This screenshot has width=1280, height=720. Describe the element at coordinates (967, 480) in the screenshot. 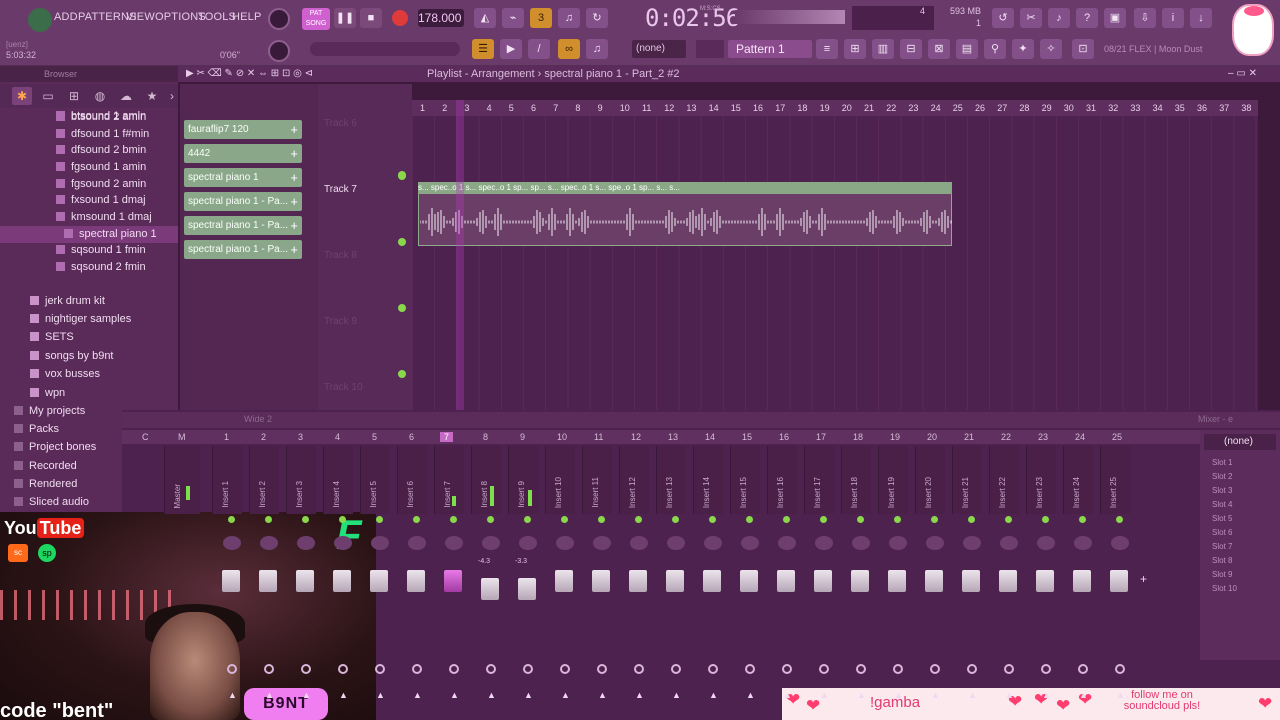

I see `mixer-insert-strip: Insert 21` at that location.